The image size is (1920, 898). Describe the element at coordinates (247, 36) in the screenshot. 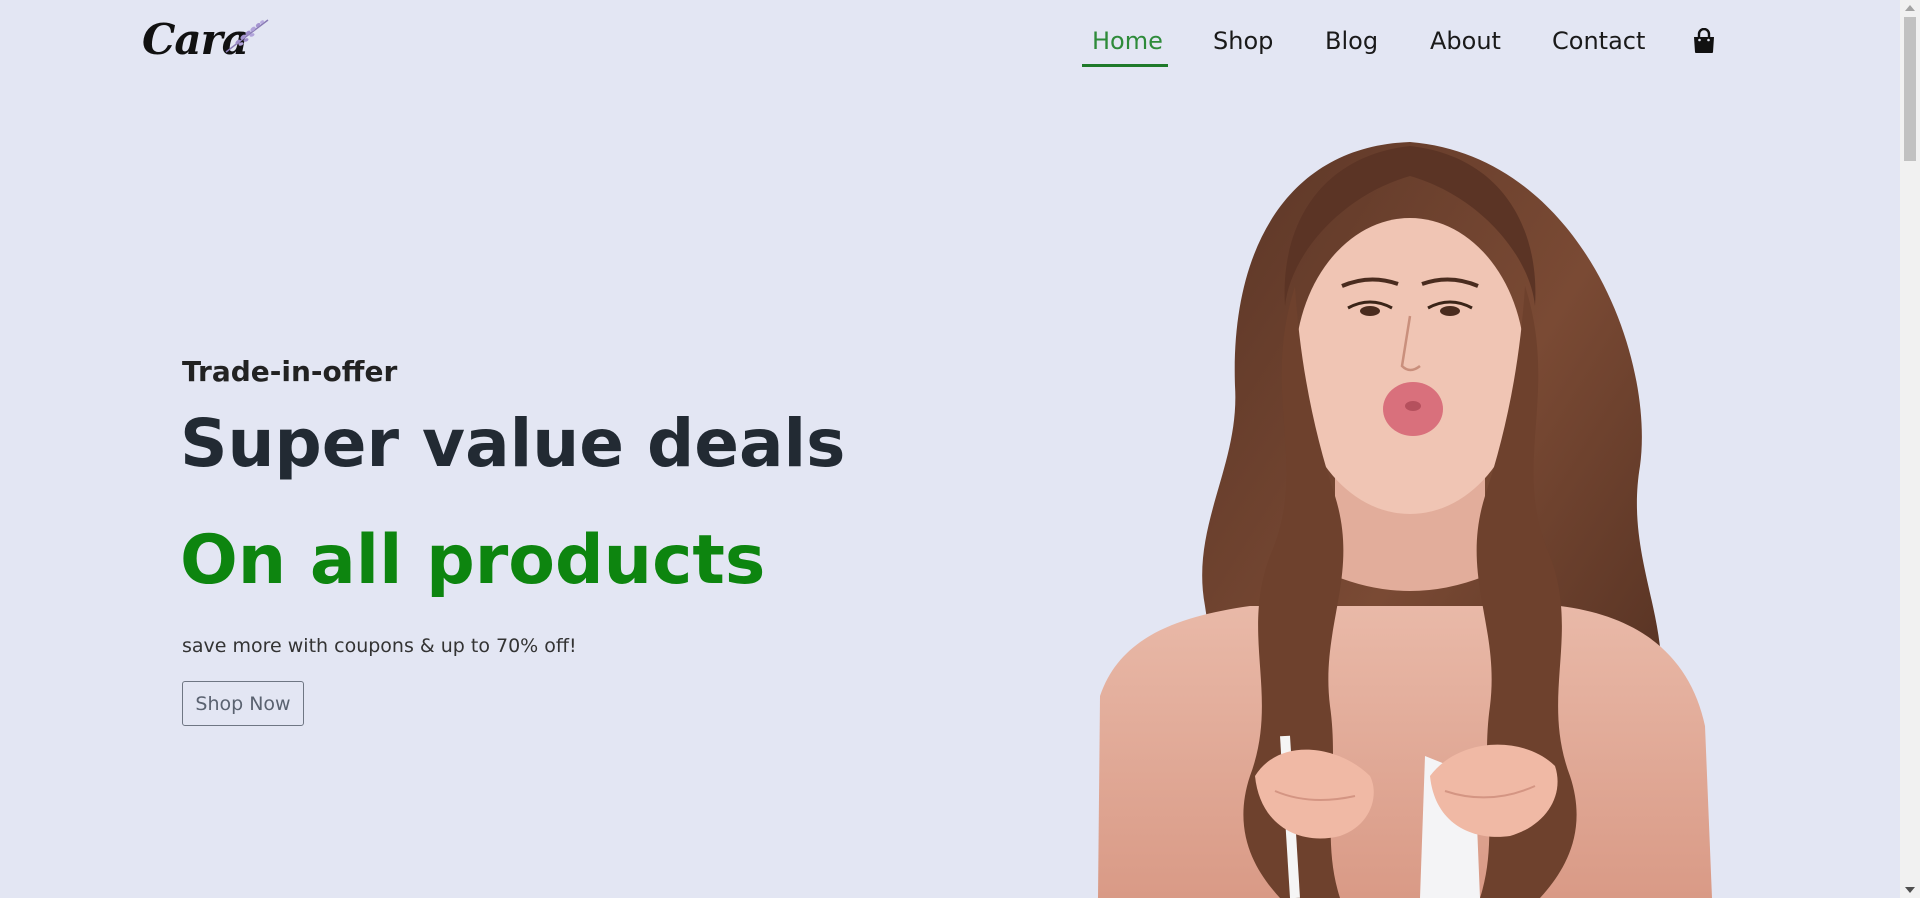

I see `lavender-sprig-icon` at that location.